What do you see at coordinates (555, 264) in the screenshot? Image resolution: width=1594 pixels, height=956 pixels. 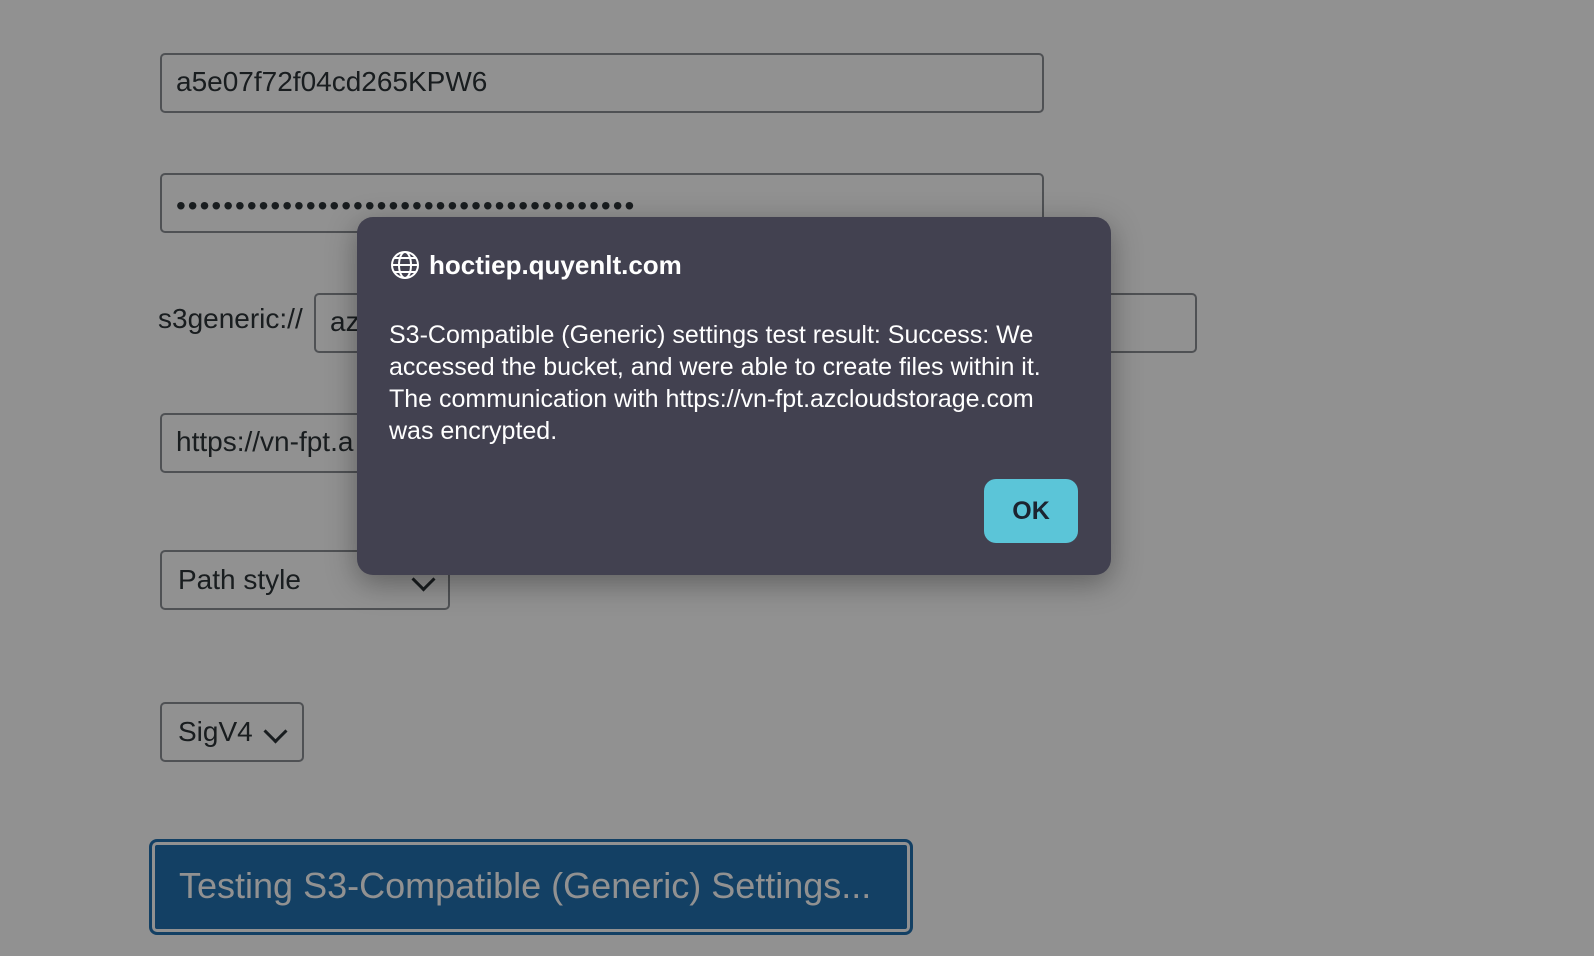 I see `dialog-origin-text: hoctiep.quyenlt.com` at bounding box center [555, 264].